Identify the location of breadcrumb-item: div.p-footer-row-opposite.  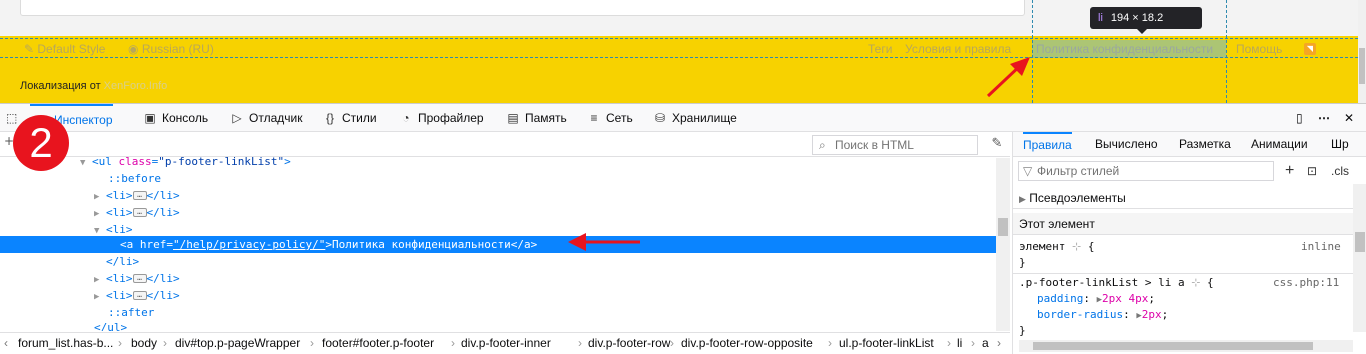
(747, 343).